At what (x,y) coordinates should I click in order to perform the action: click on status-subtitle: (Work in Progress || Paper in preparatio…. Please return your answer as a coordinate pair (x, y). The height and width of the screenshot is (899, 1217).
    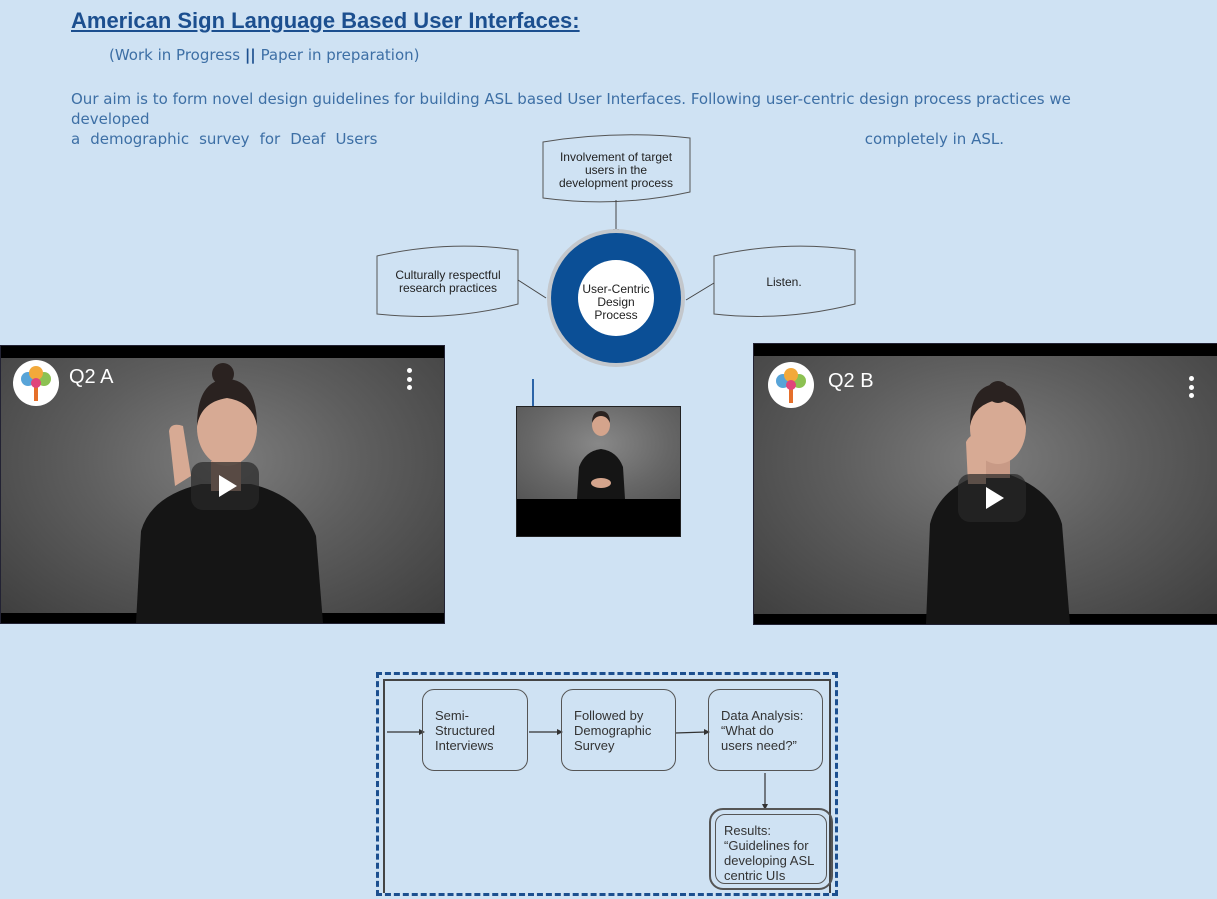
    Looking at the image, I should click on (264, 55).